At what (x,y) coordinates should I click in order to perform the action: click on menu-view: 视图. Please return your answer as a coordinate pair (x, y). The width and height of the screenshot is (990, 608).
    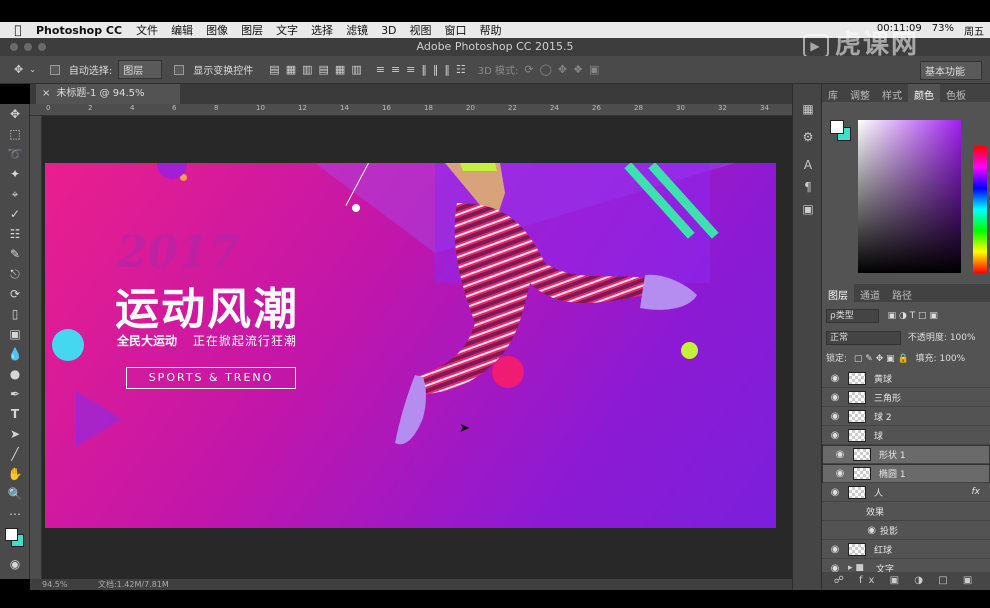
    Looking at the image, I should click on (421, 30).